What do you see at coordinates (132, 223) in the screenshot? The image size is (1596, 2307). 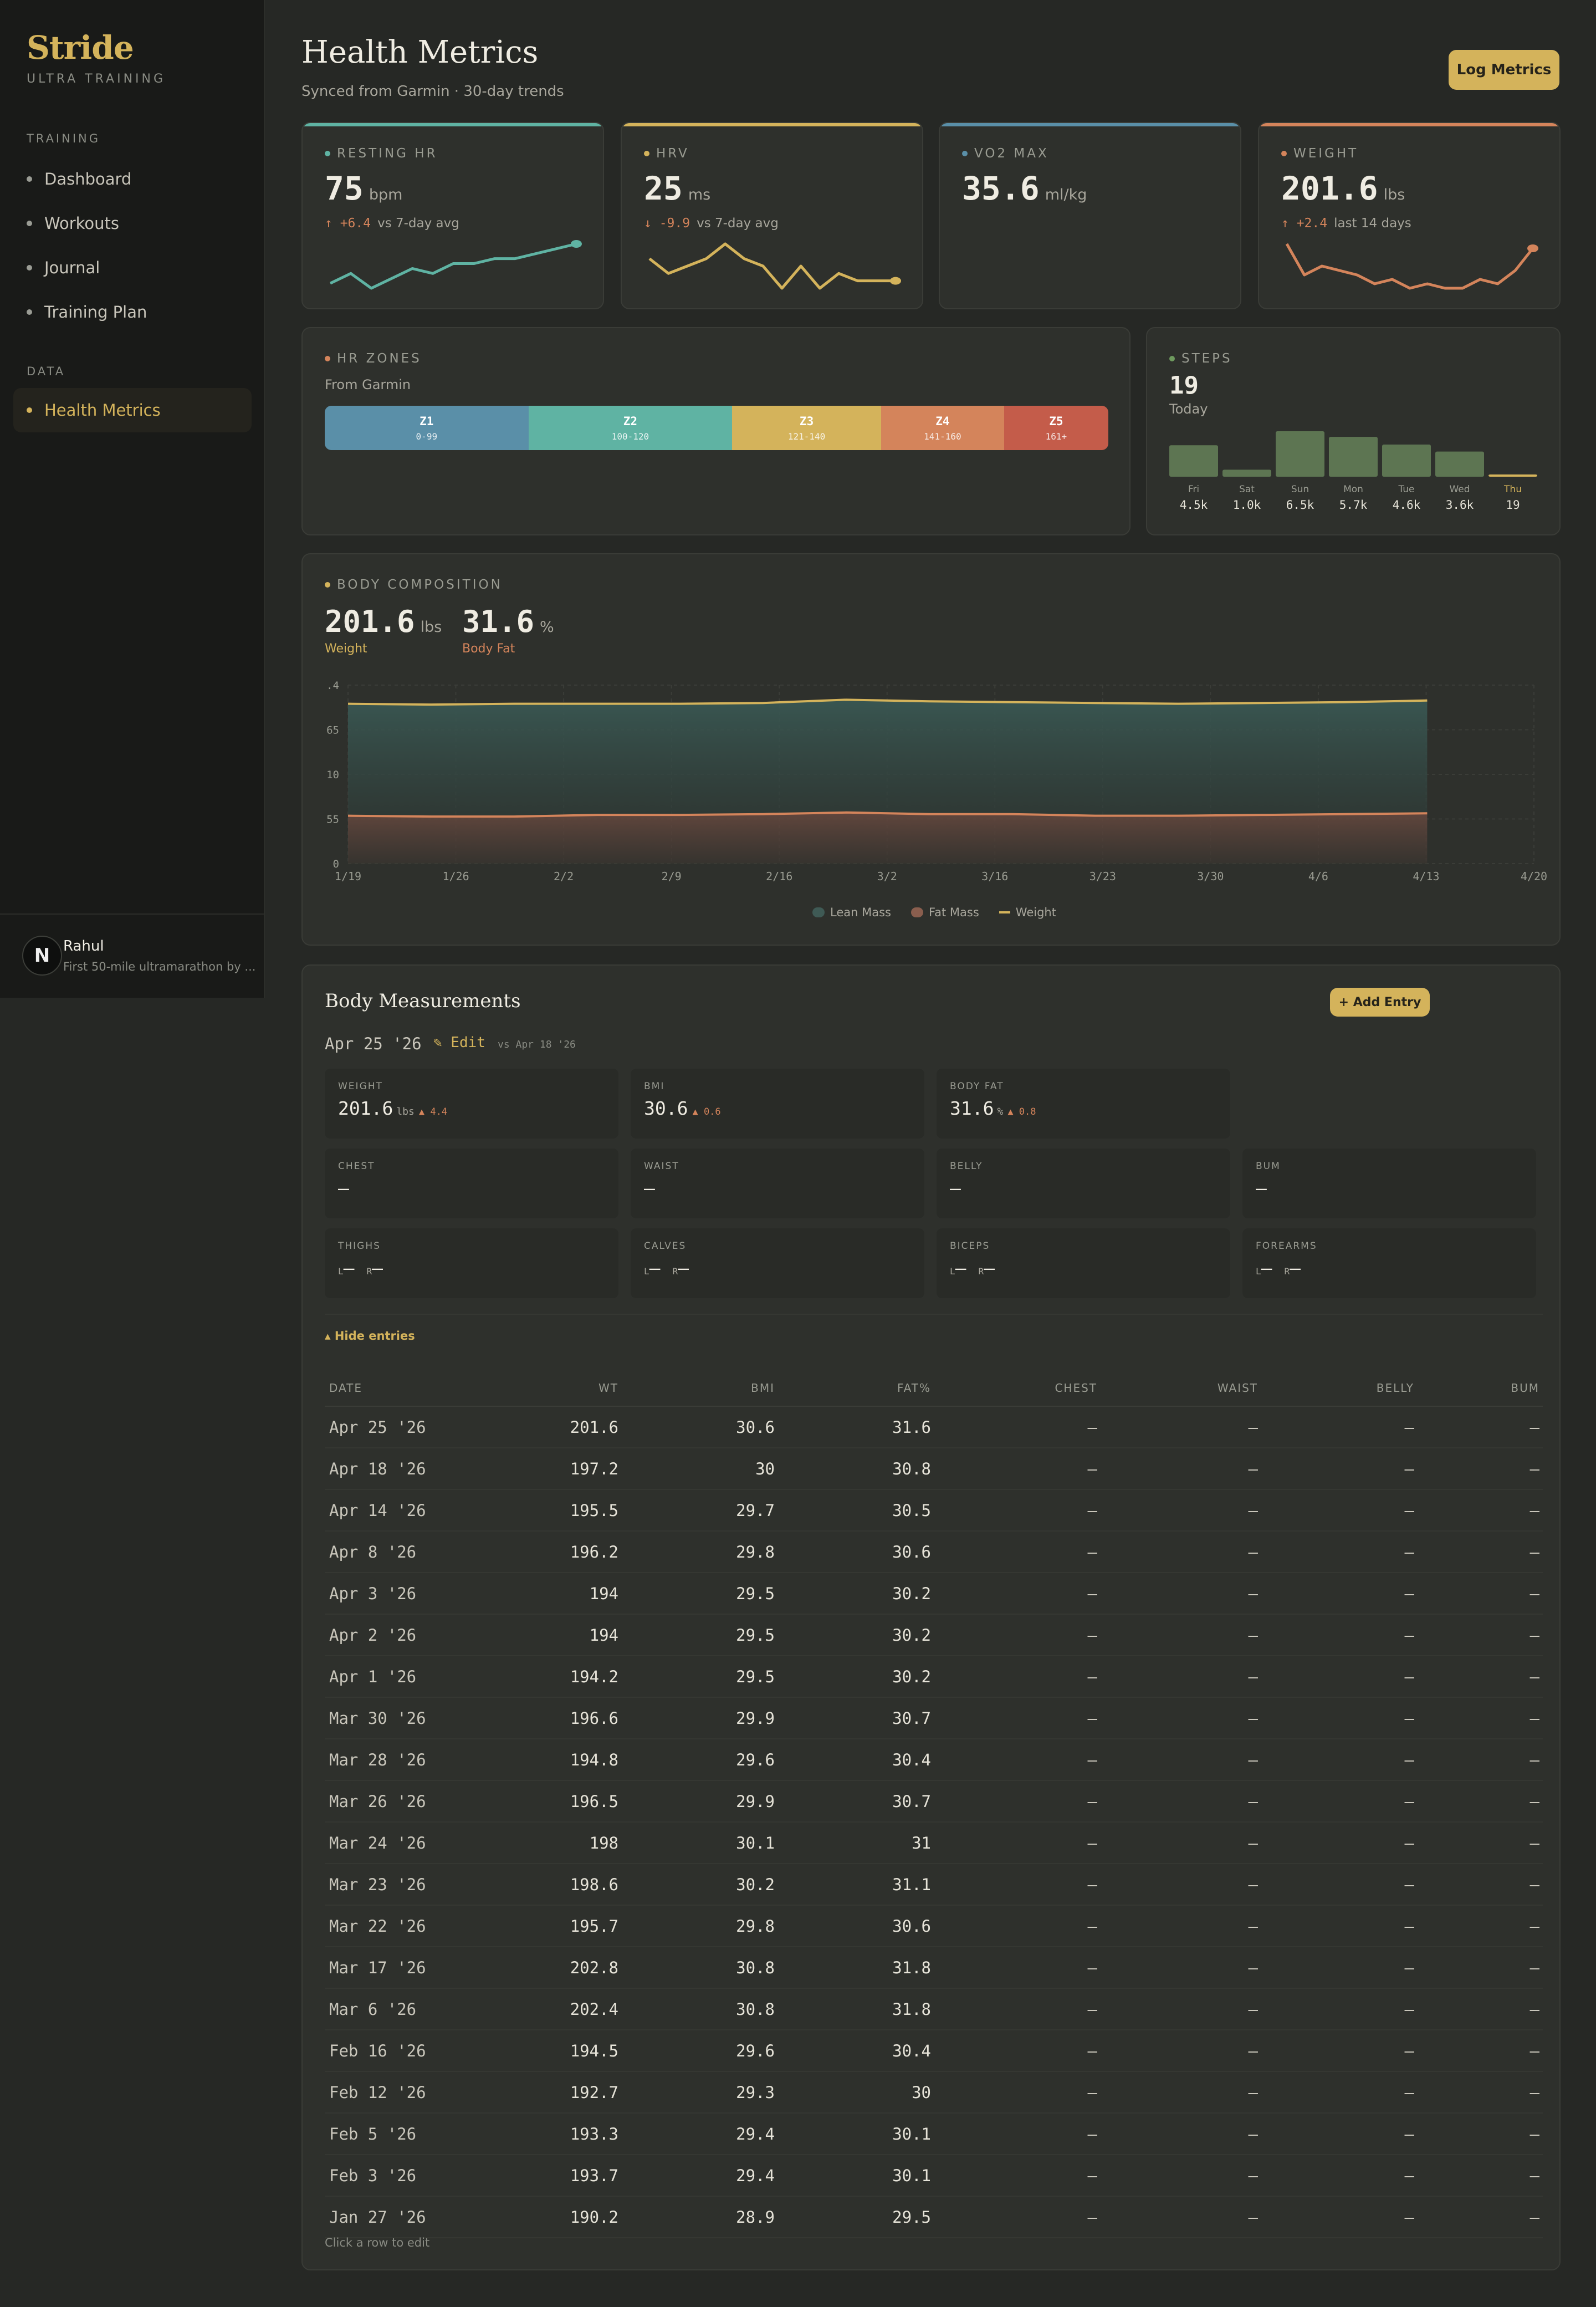 I see `sidebar-item-workouts: Workouts` at bounding box center [132, 223].